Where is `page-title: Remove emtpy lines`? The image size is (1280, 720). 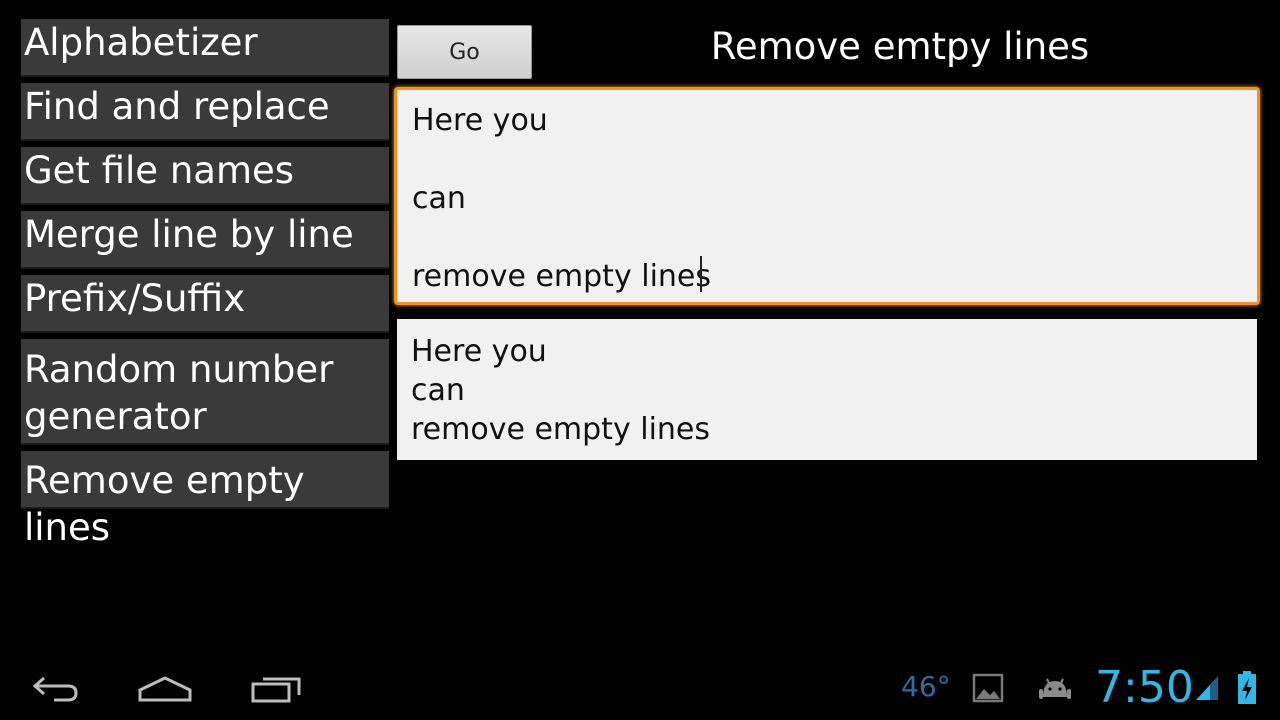 page-title: Remove emtpy lines is located at coordinates (900, 46).